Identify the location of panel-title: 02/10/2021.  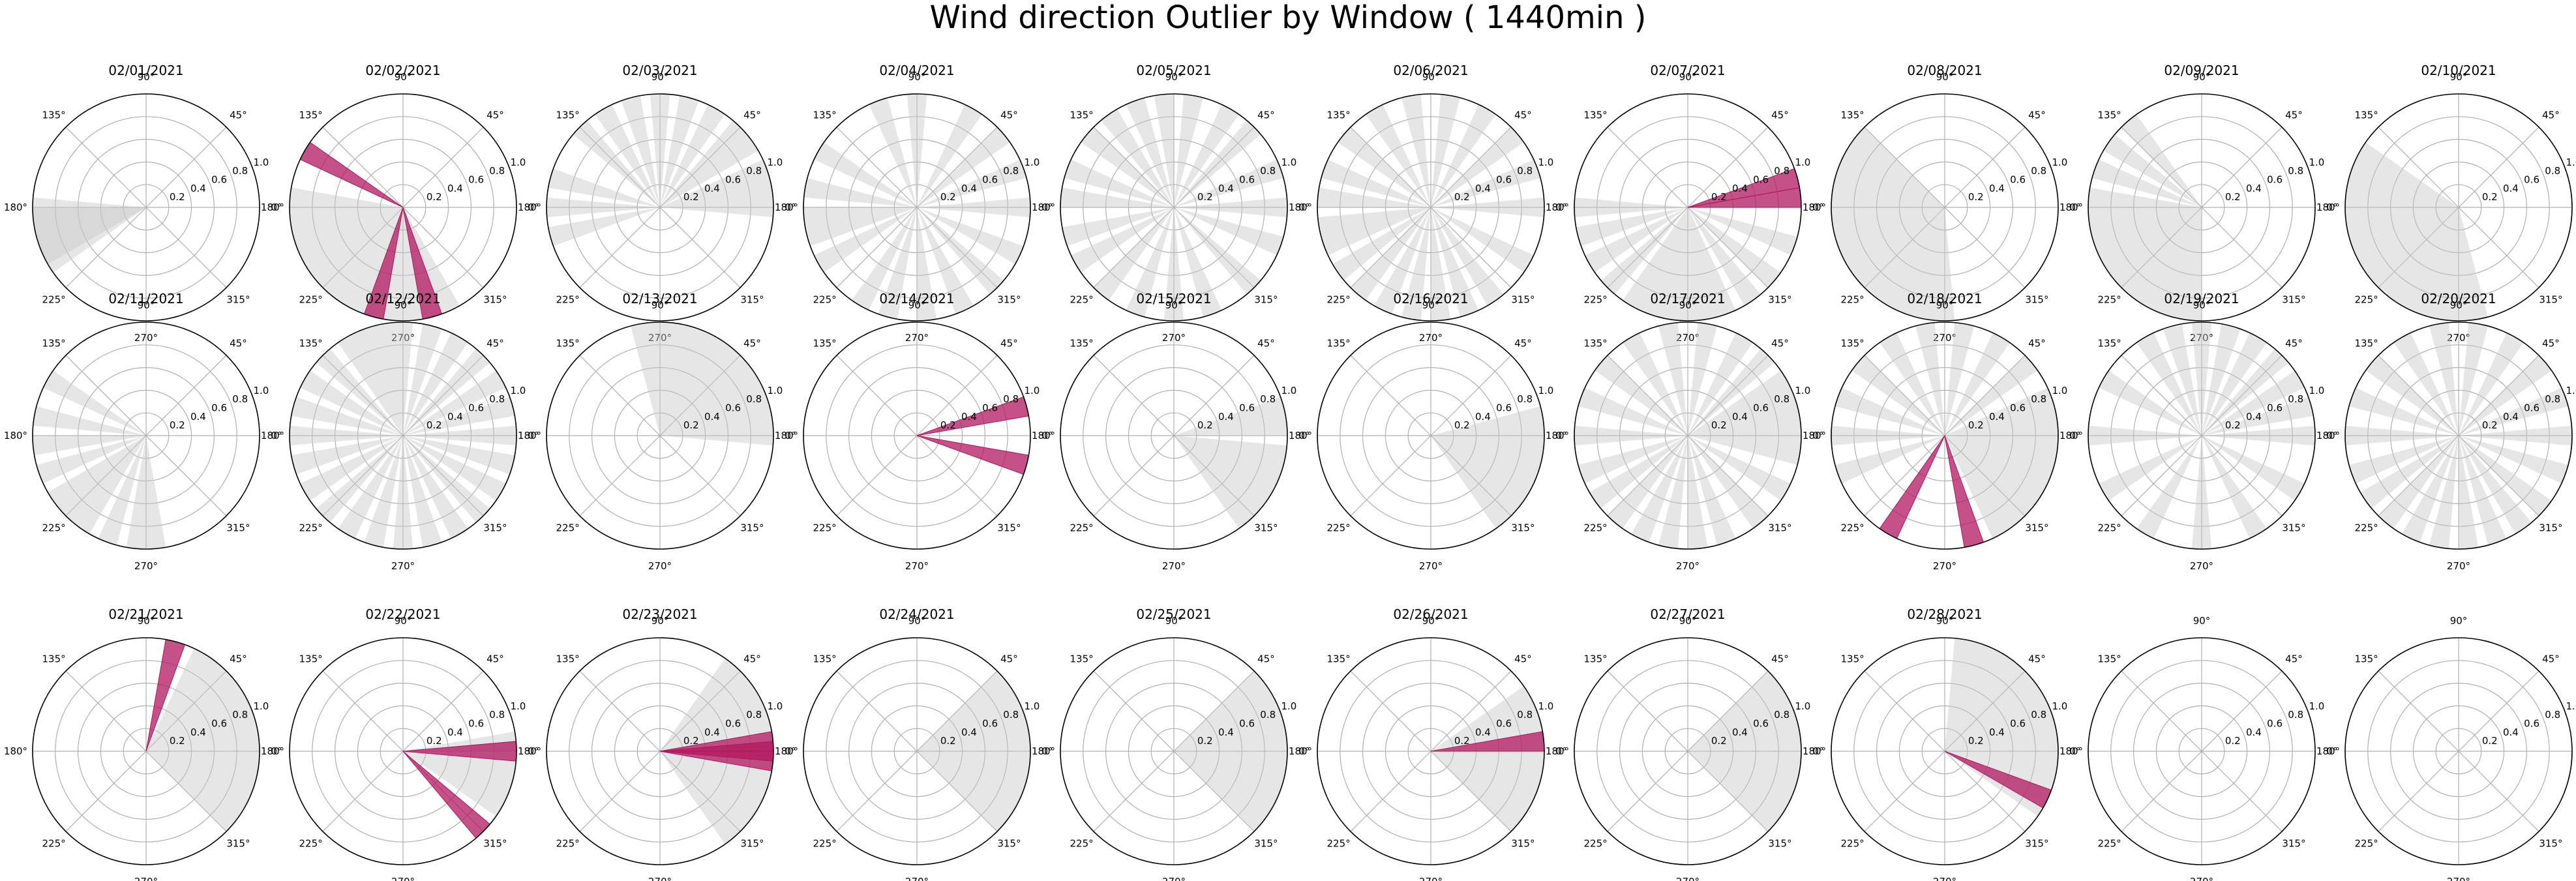
(2458, 70).